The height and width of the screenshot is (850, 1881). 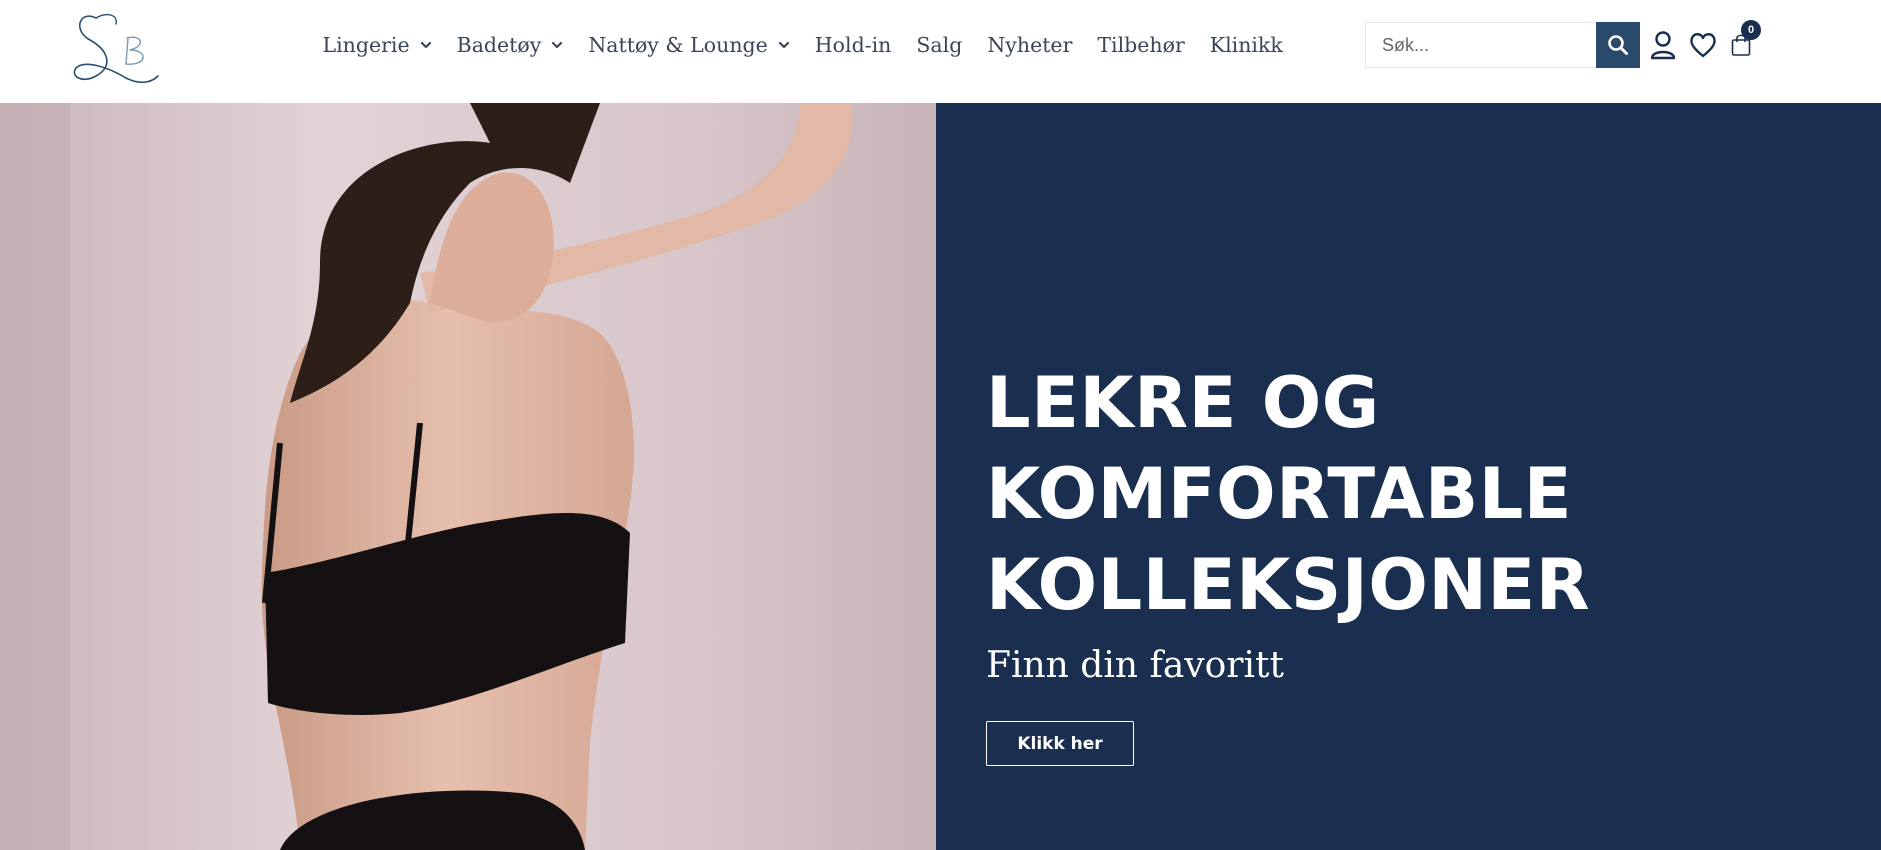 I want to click on nav-item-tilbehor: Tilbehør, so click(x=1141, y=45).